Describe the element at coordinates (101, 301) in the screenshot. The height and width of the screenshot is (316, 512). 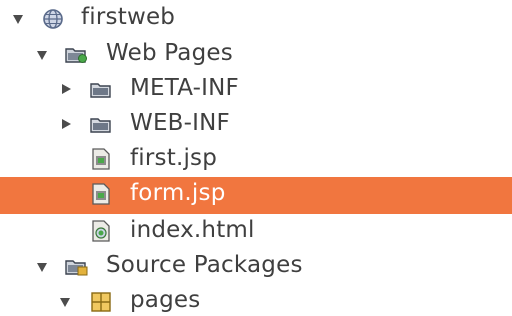
I see `package-icon` at that location.